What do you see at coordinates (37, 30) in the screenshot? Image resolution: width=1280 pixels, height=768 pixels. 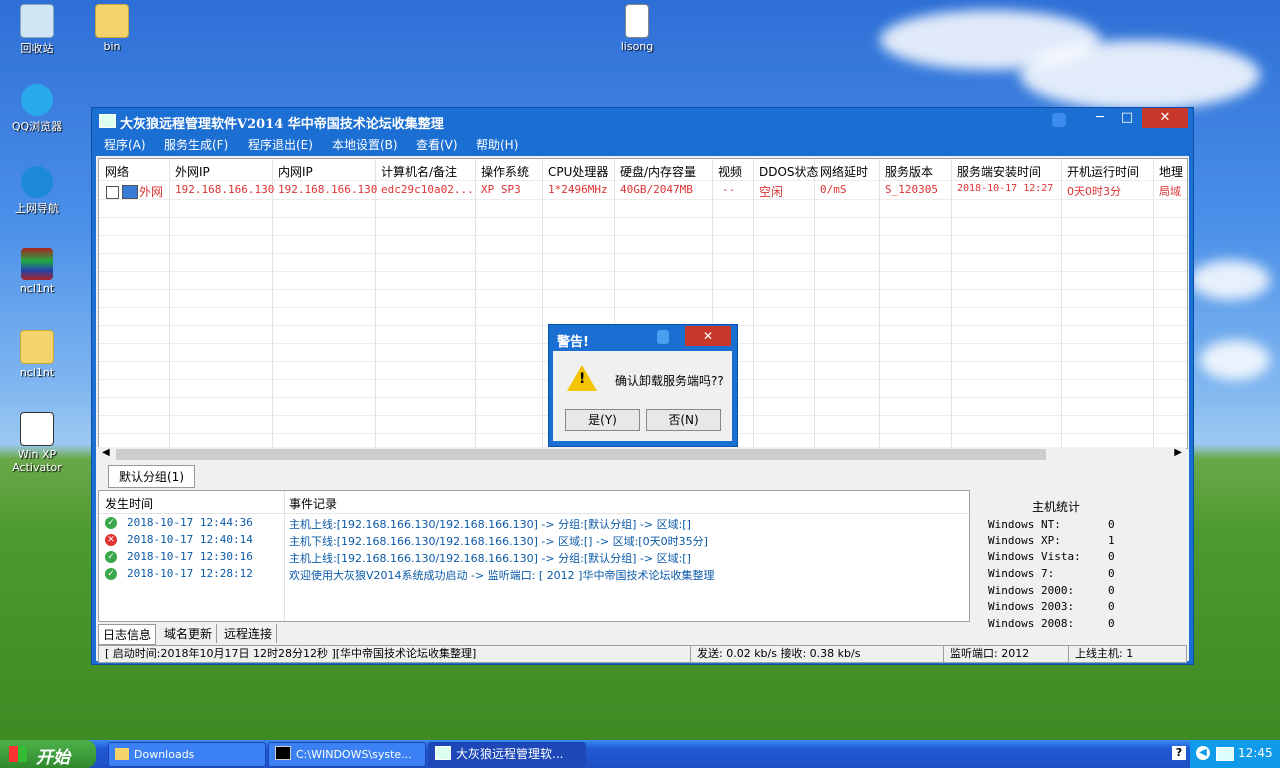 I see `desktop-icon-recycle-bin: 回收站` at bounding box center [37, 30].